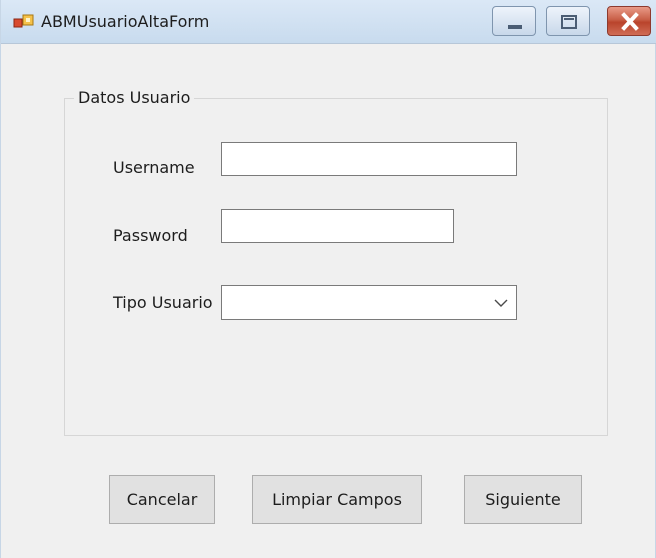 Image resolution: width=656 pixels, height=558 pixels. What do you see at coordinates (369, 159) in the screenshot?
I see `username-input` at bounding box center [369, 159].